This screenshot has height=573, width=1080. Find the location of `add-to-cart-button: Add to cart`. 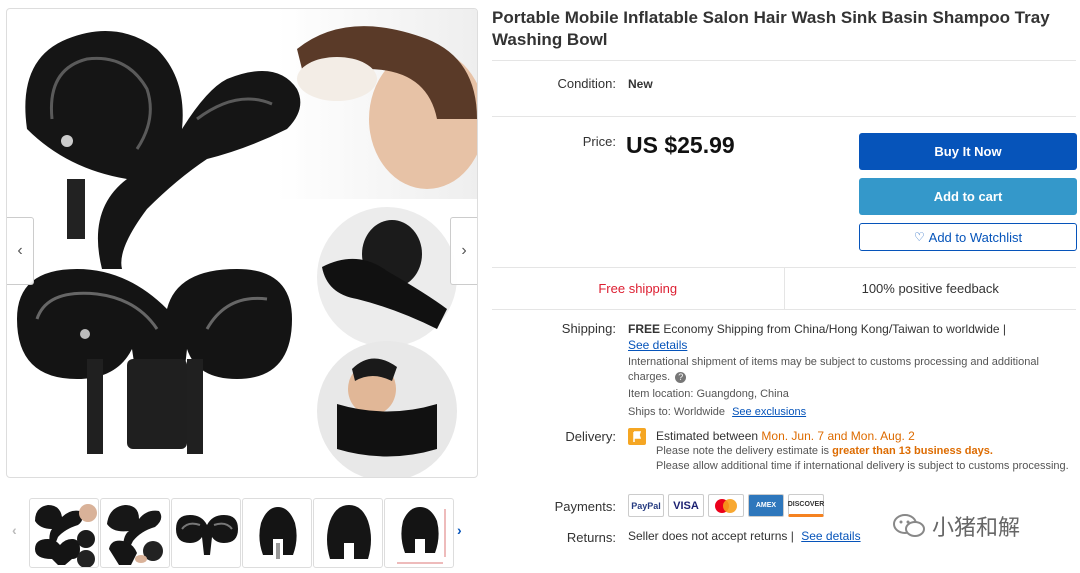

add-to-cart-button: Add to cart is located at coordinates (968, 196).